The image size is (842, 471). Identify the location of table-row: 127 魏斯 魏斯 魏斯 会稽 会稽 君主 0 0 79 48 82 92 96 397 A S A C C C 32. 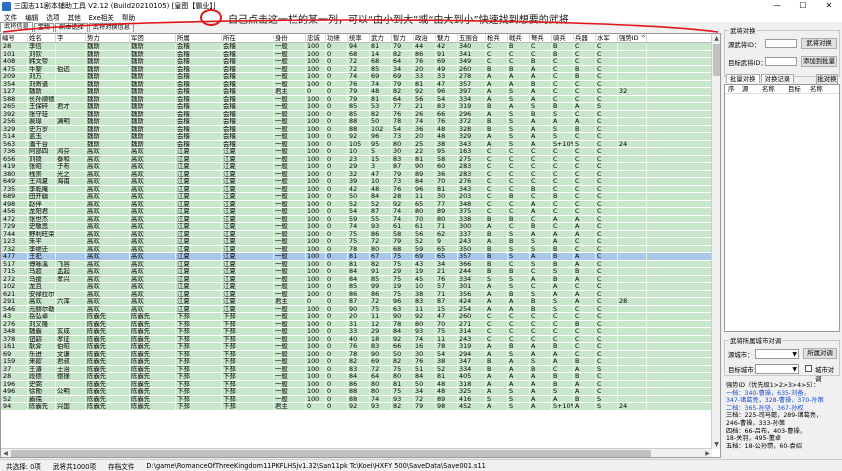
(356, 92).